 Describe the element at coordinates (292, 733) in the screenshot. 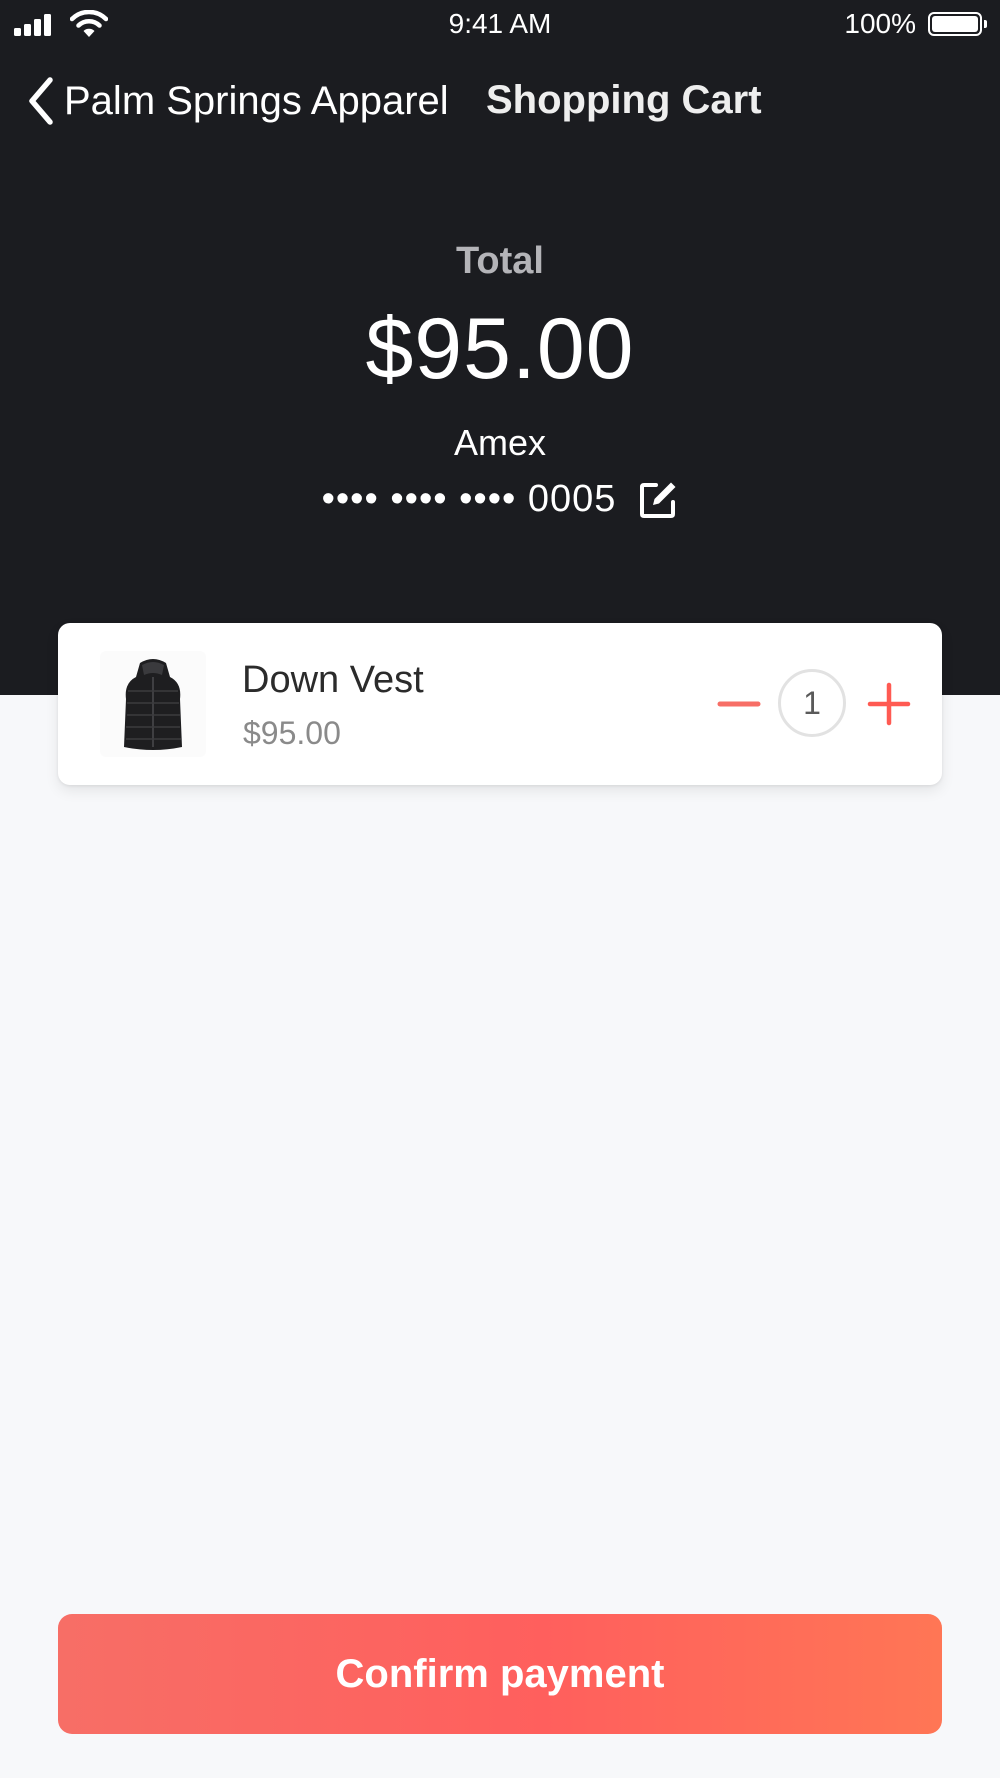

I see `item-price: $95.00` at that location.